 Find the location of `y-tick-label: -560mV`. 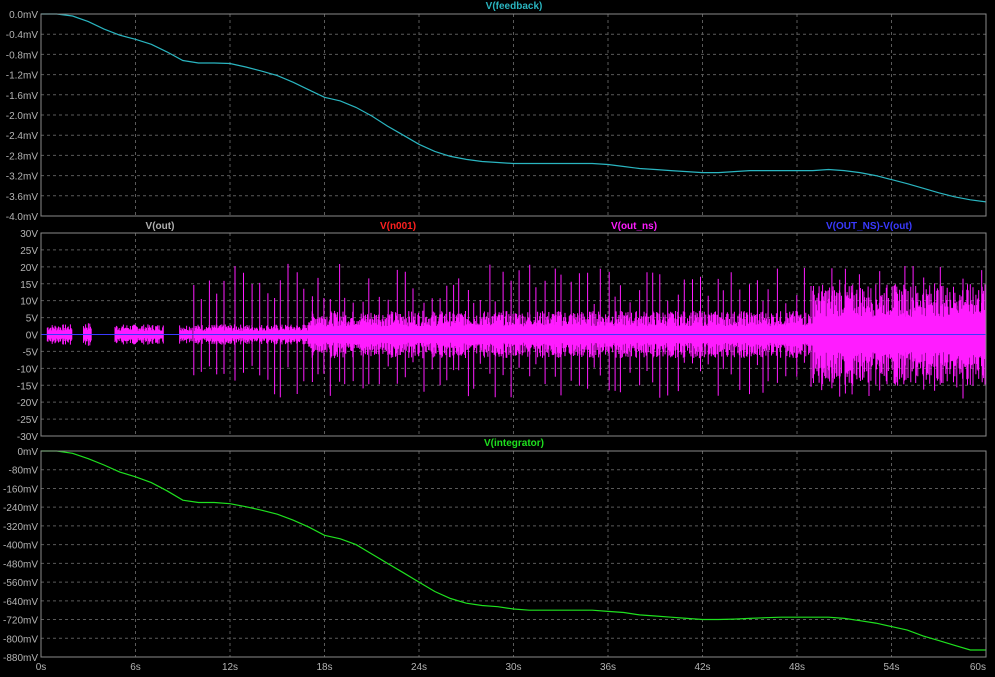

y-tick-label: -560mV is located at coordinates (20, 583).